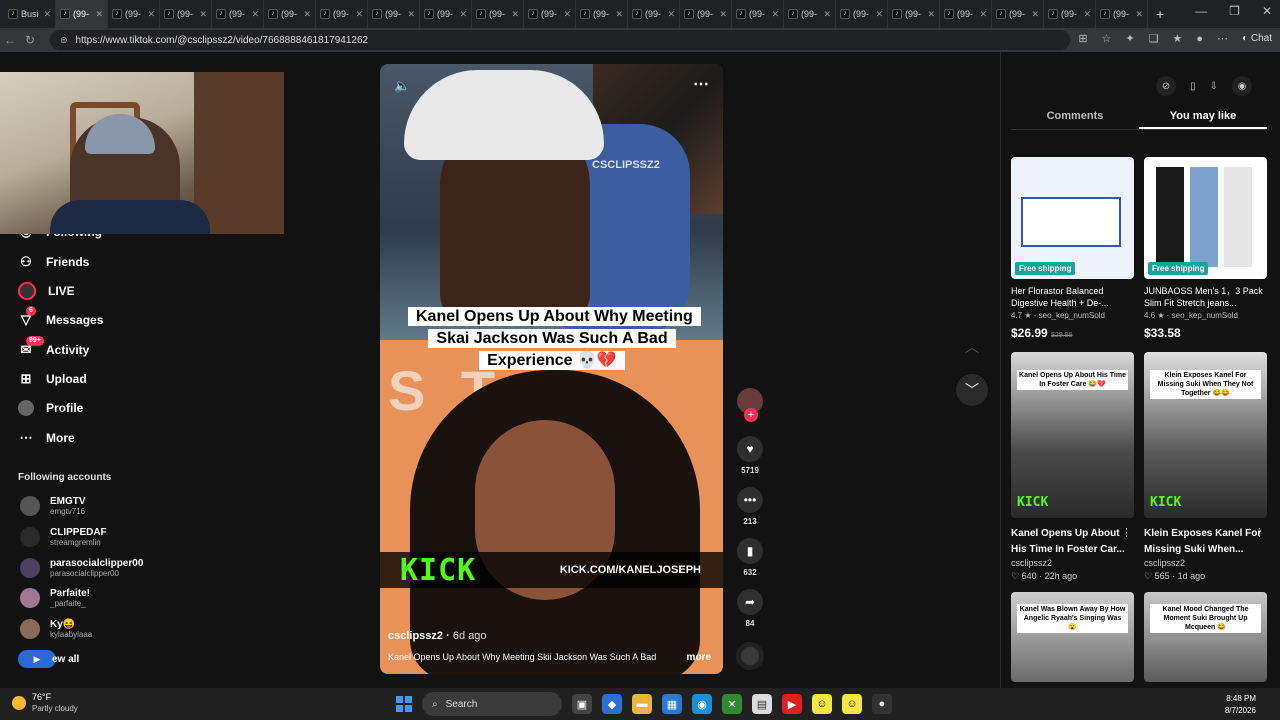  What do you see at coordinates (582, 704) in the screenshot?
I see `task-view-icon: ▣` at bounding box center [582, 704].